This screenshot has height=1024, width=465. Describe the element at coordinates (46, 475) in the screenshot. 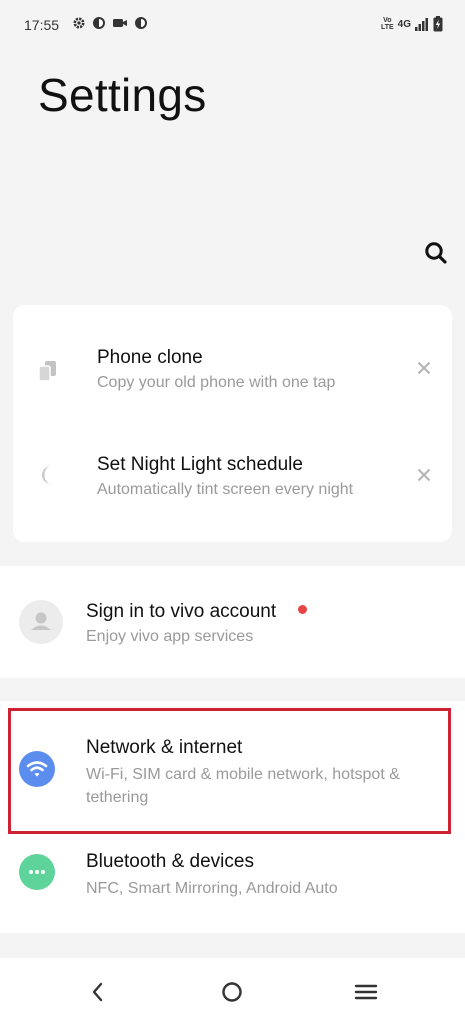

I see `moon-icon` at that location.